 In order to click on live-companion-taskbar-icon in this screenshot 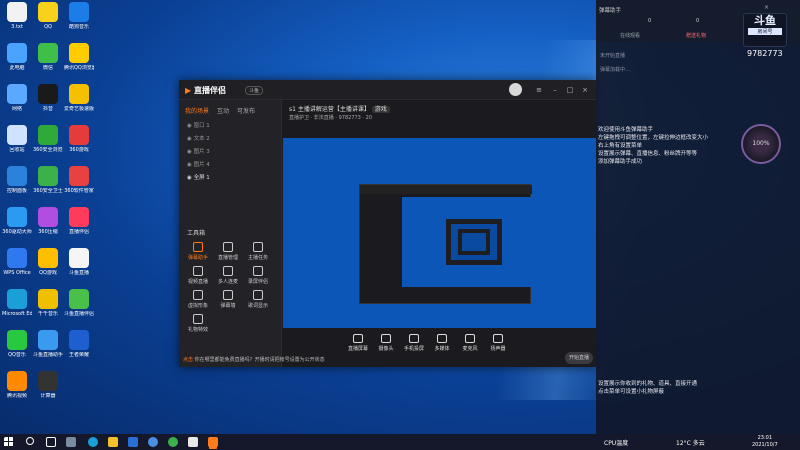, I will do `click(213, 442)`.